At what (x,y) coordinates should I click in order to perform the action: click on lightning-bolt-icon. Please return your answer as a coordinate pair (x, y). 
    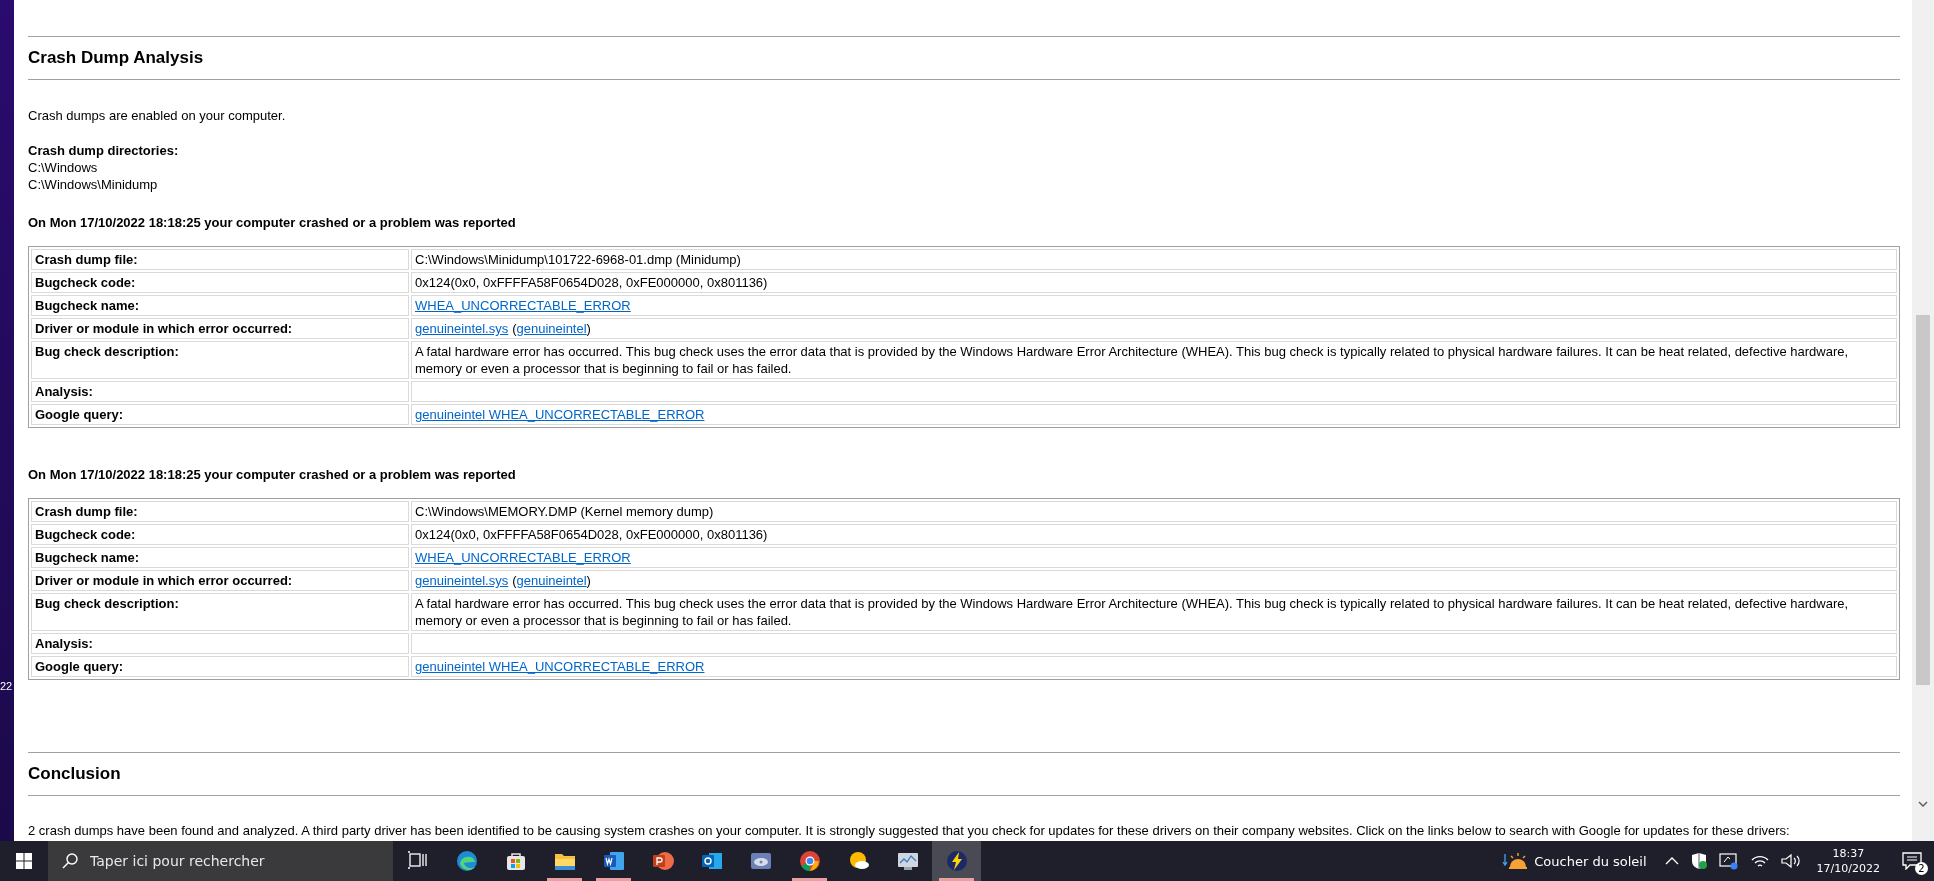
    Looking at the image, I should click on (956, 861).